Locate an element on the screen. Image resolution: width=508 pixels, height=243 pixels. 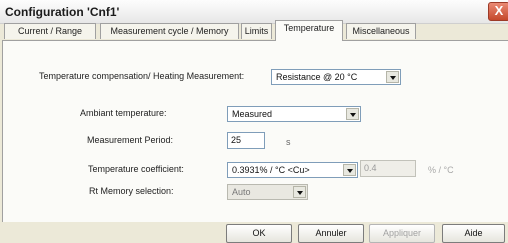
help-button-label: Aide is located at coordinates (473, 233).